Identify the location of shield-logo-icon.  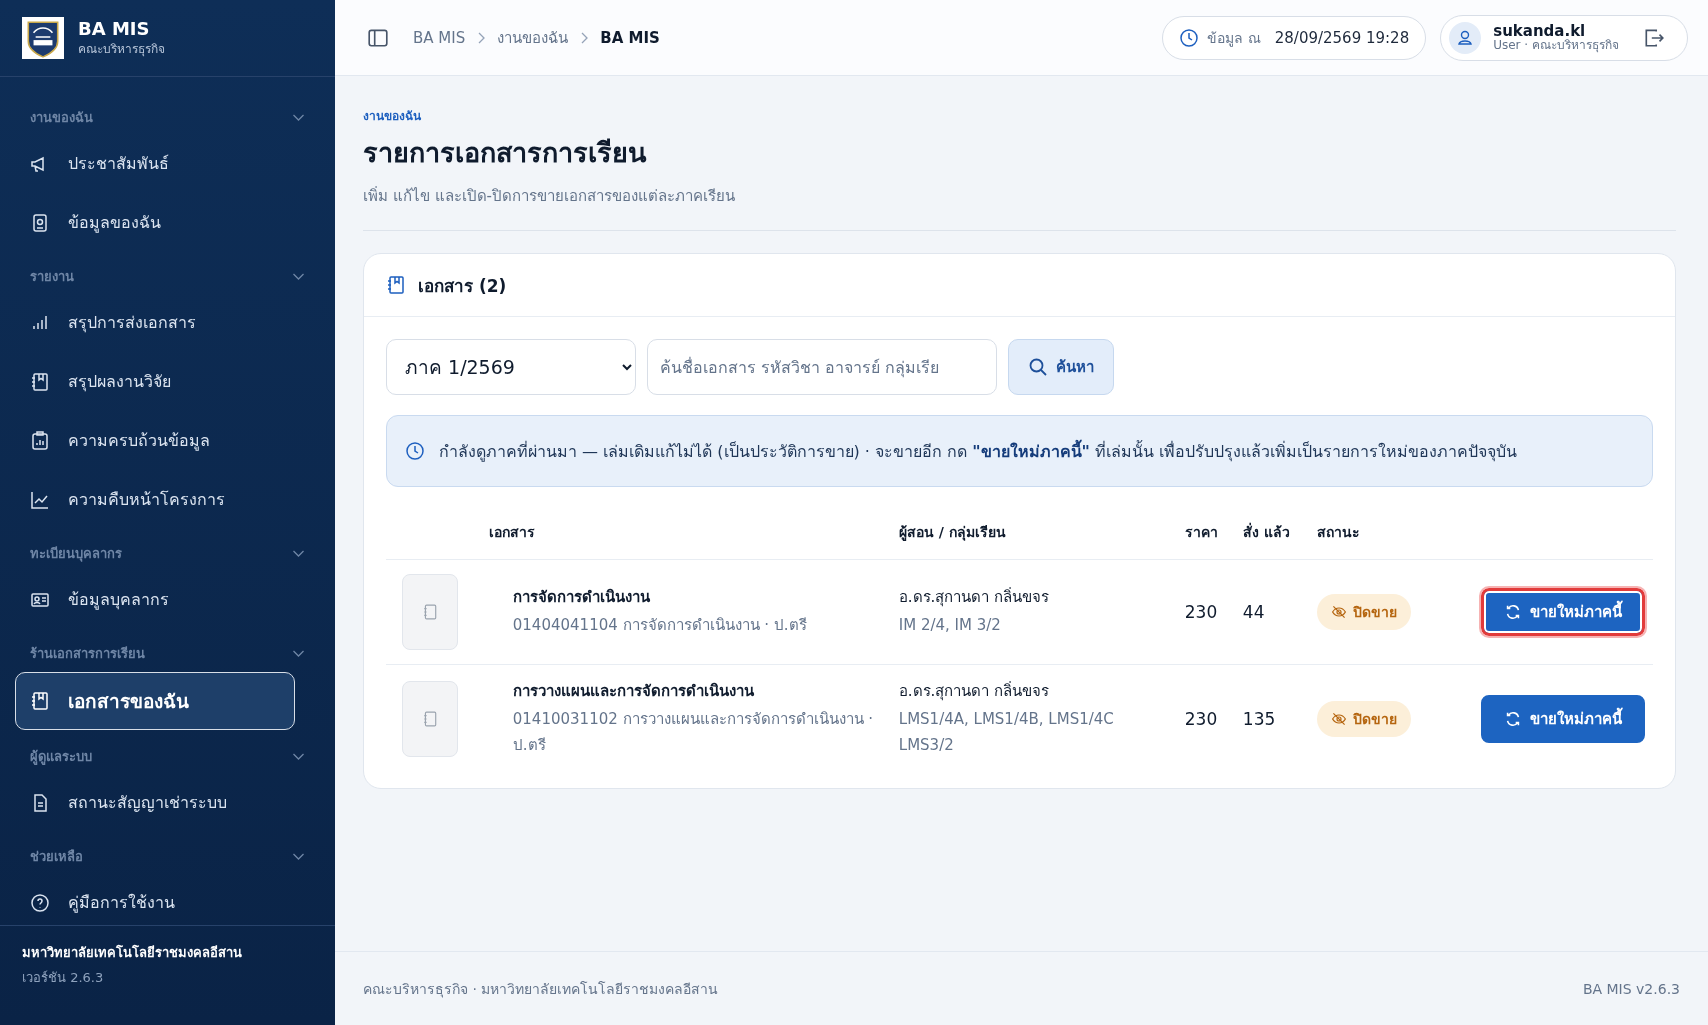
(43, 38).